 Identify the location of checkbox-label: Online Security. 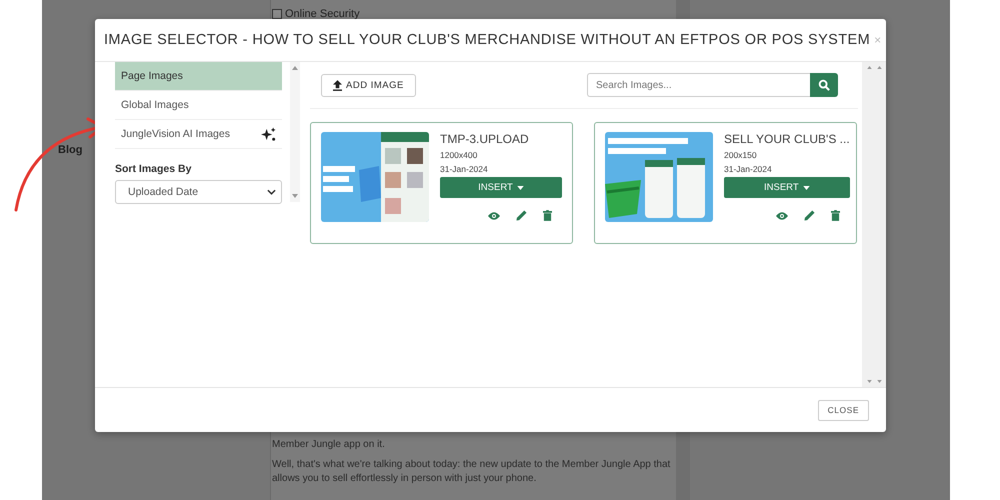
(322, 14).